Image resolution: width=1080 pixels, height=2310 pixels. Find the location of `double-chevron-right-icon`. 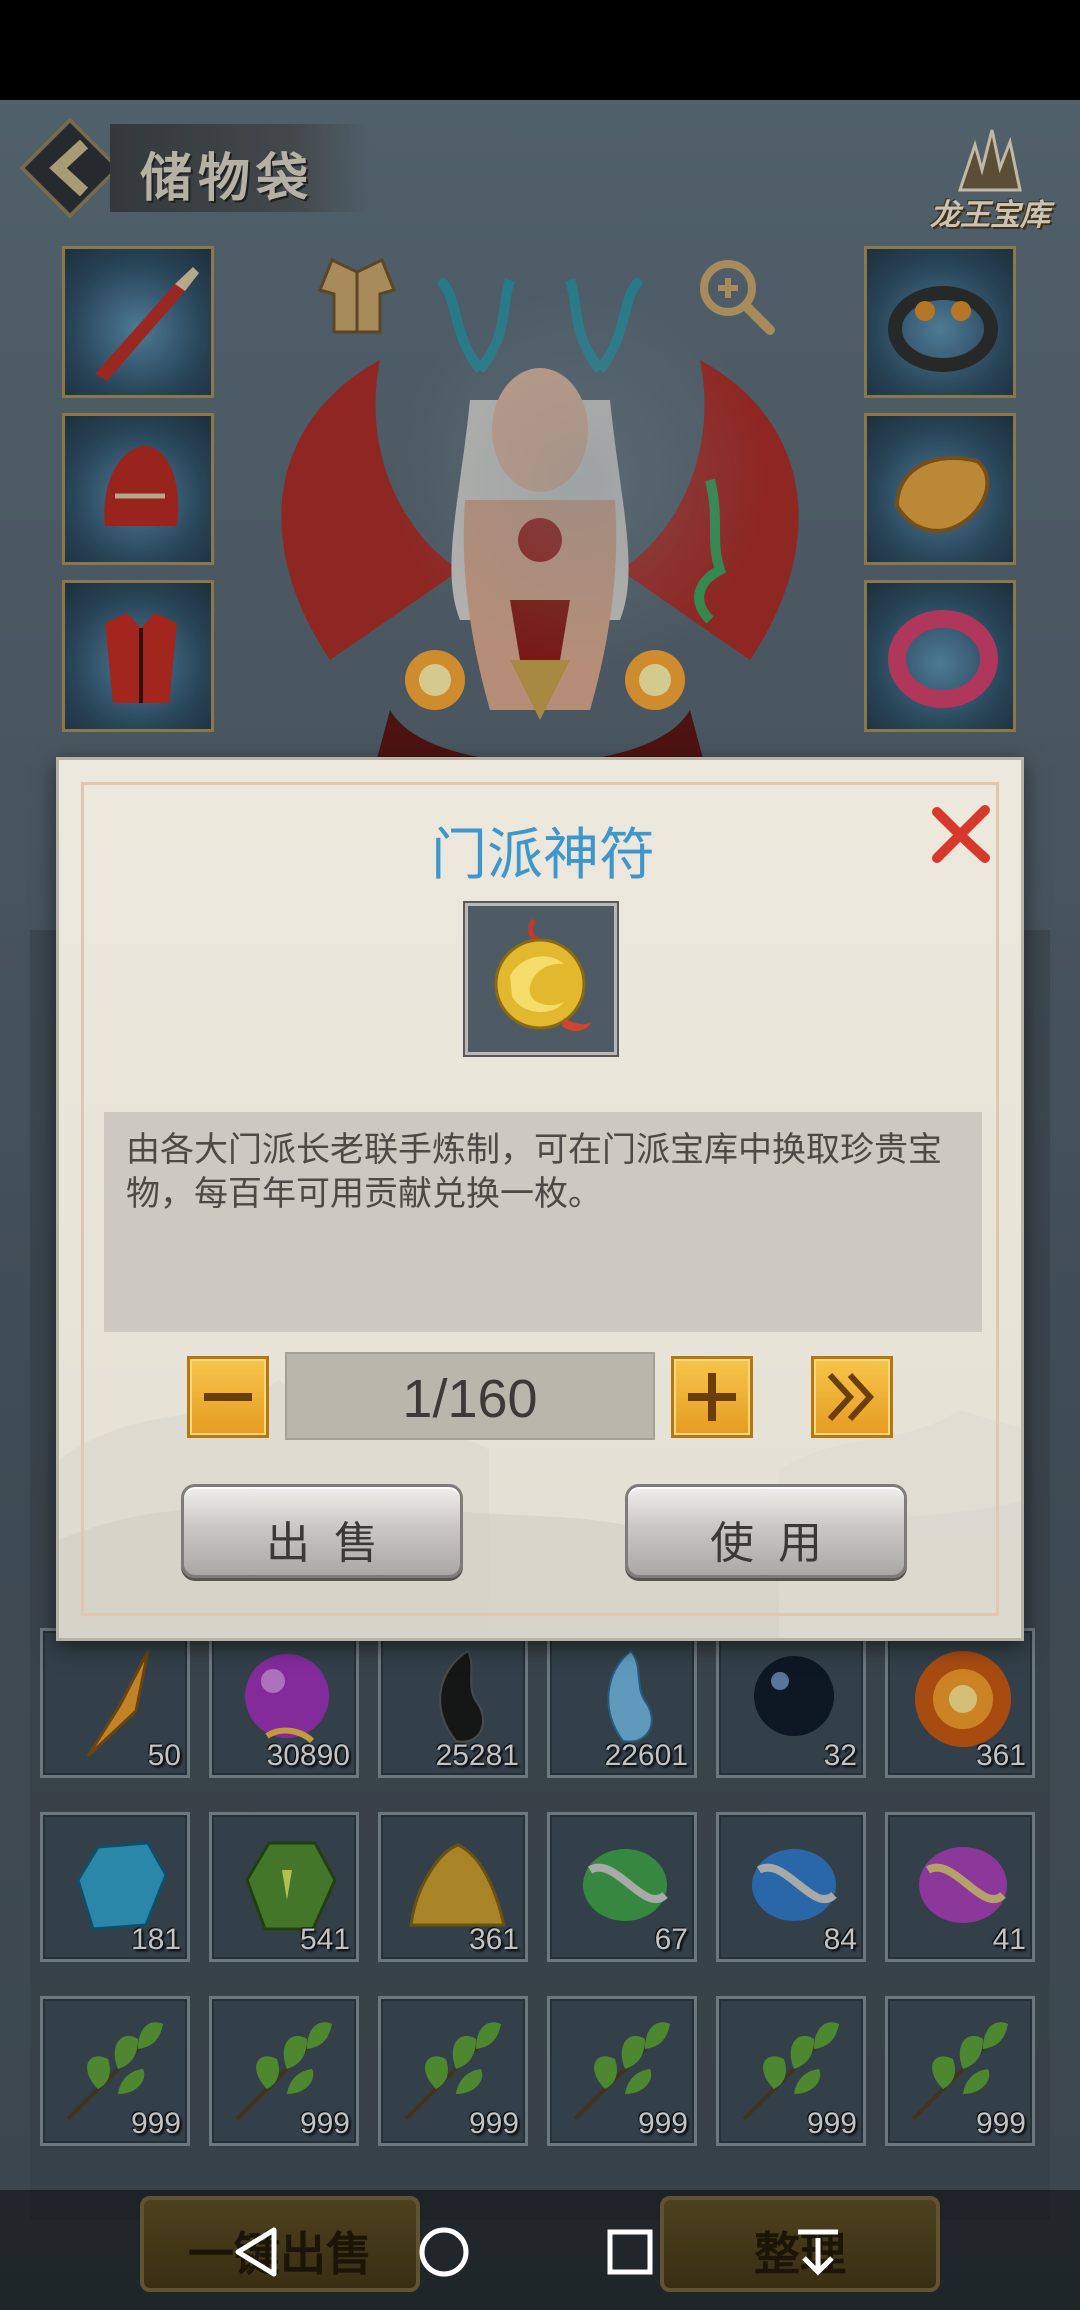

double-chevron-right-icon is located at coordinates (851, 1397).